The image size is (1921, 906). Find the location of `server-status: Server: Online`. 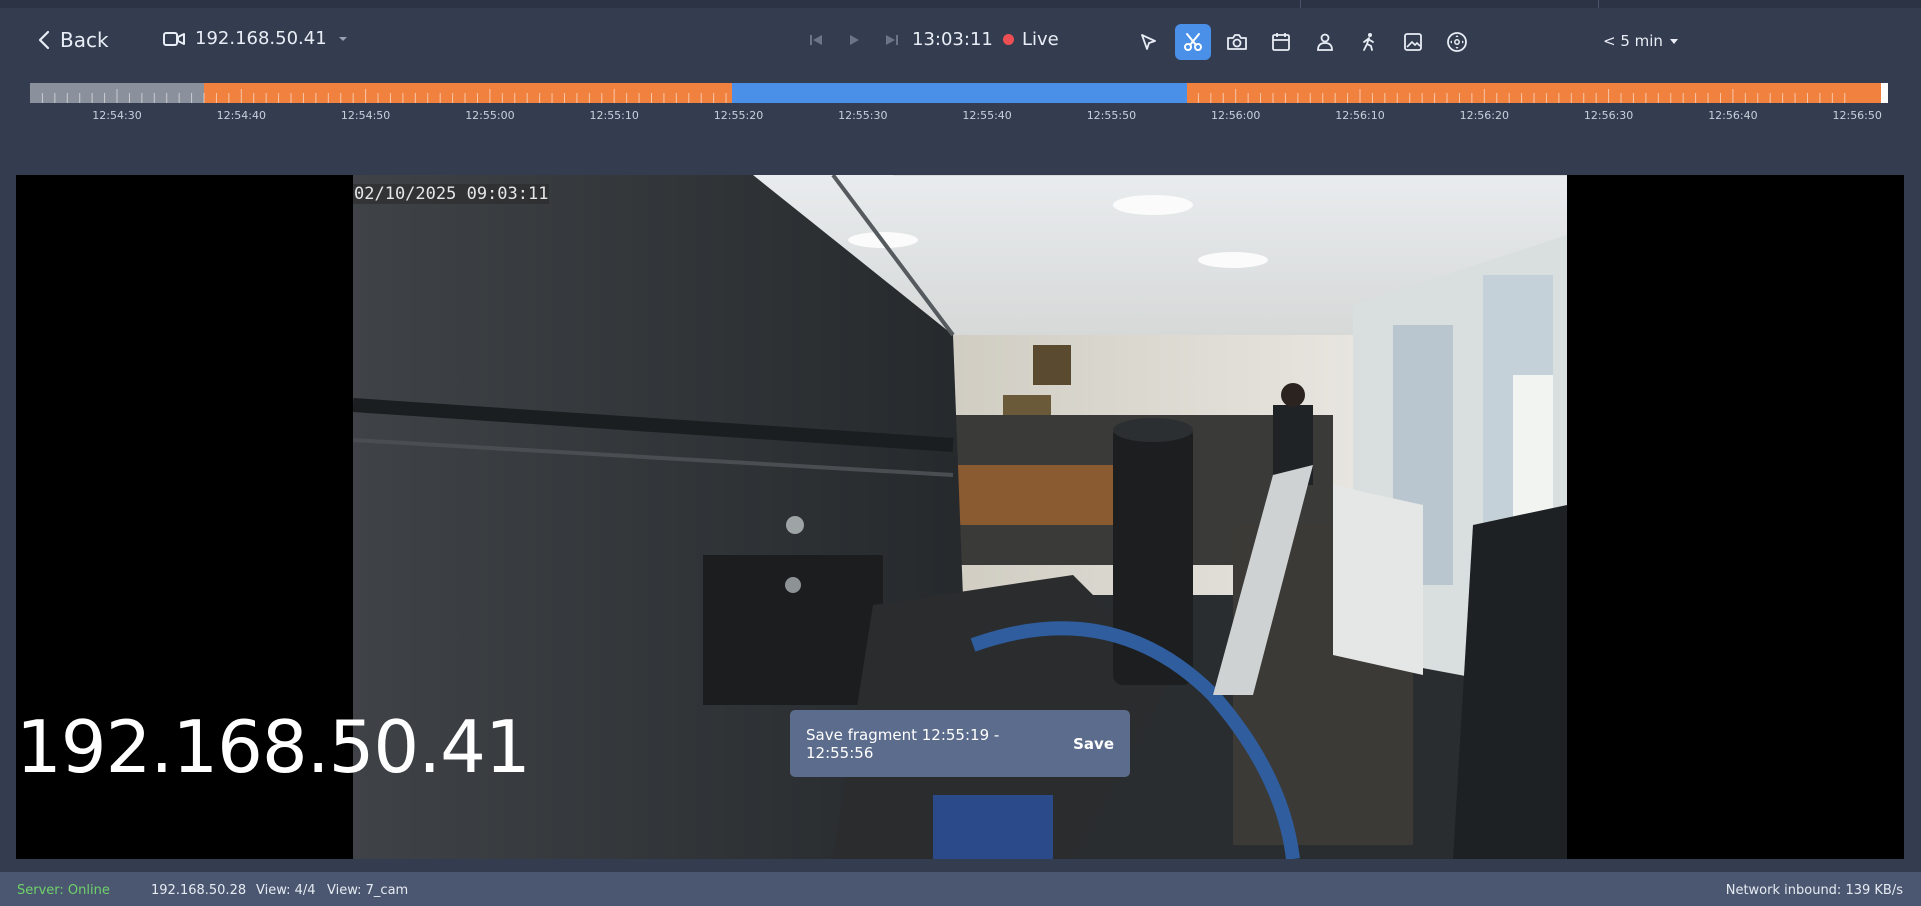

server-status: Server: Online is located at coordinates (63, 890).